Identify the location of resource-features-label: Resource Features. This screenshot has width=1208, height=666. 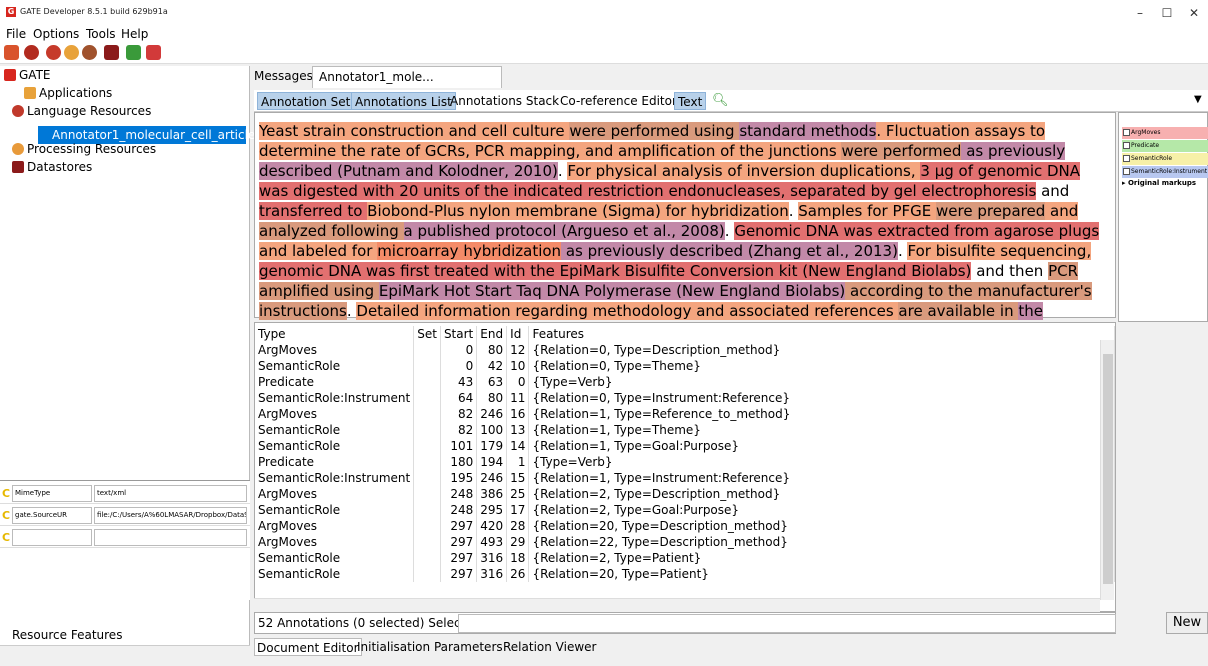
(67, 635).